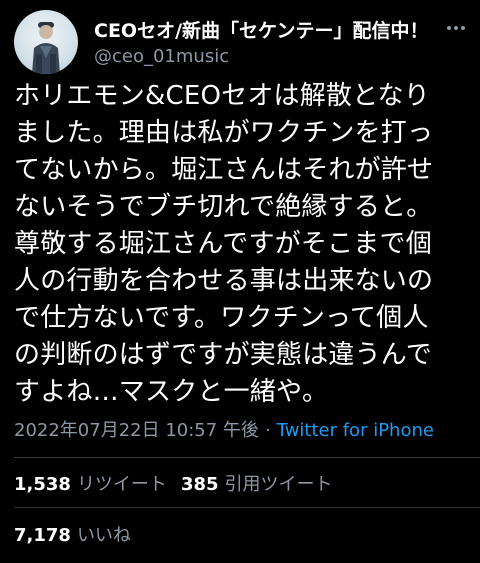 This screenshot has width=480, height=563. Describe the element at coordinates (222, 96) in the screenshot. I see `tweet-text-line: ホリエモン&CEOセオは解散となり` at that location.